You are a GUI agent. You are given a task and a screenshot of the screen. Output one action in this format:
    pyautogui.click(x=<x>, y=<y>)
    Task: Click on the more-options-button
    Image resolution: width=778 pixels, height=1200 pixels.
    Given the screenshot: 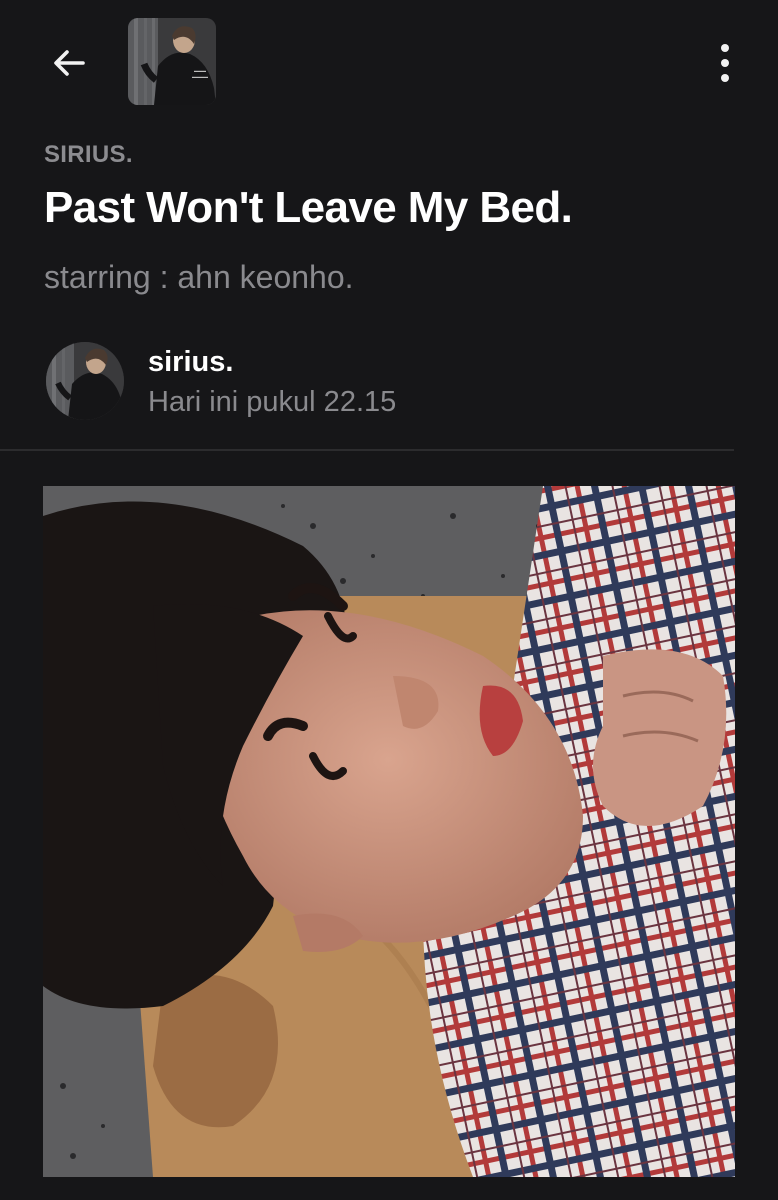 What is the action you would take?
    pyautogui.click(x=725, y=63)
    